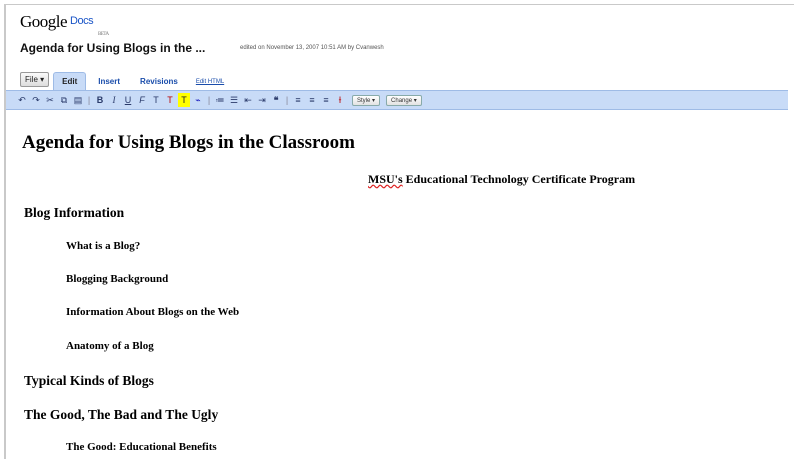 This screenshot has width=796, height=461. Describe the element at coordinates (404, 100) in the screenshot. I see `change-dropdown: Change ▾` at that location.